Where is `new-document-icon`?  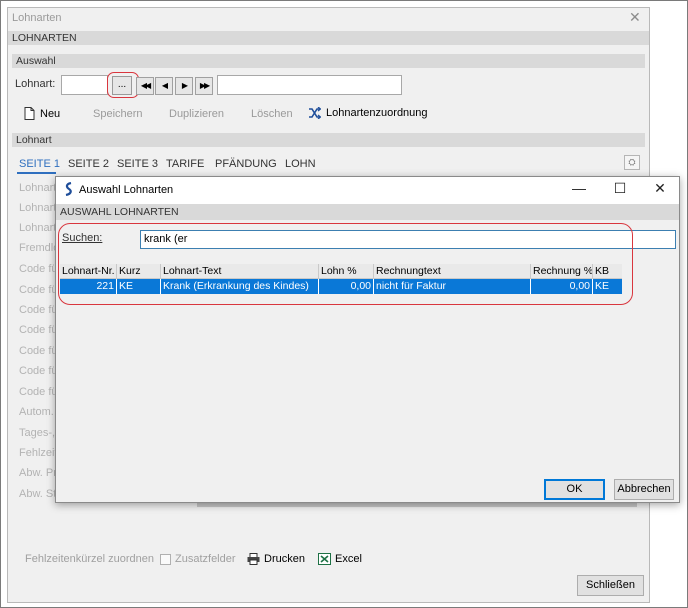 new-document-icon is located at coordinates (29, 113).